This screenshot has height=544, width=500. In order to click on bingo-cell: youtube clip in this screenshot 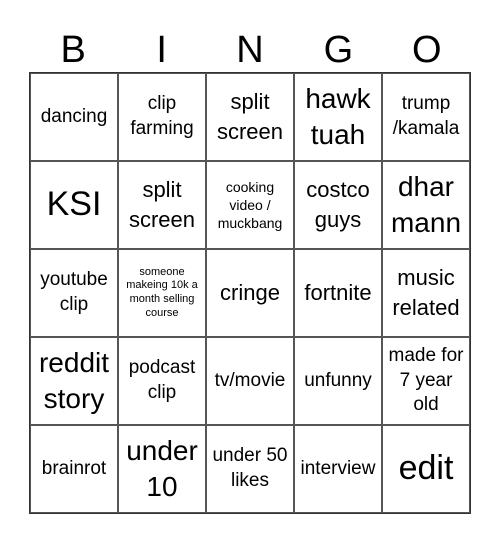, I will do `click(74, 293)`.